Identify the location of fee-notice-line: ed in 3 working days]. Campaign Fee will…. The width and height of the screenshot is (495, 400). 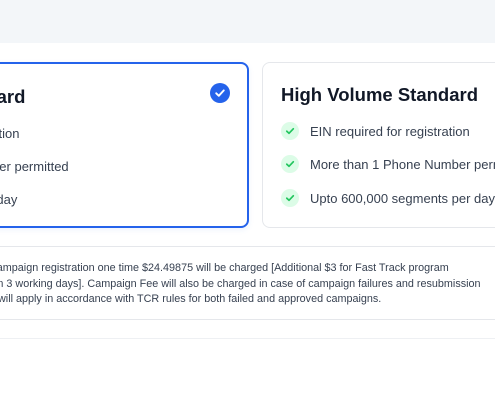
(240, 284).